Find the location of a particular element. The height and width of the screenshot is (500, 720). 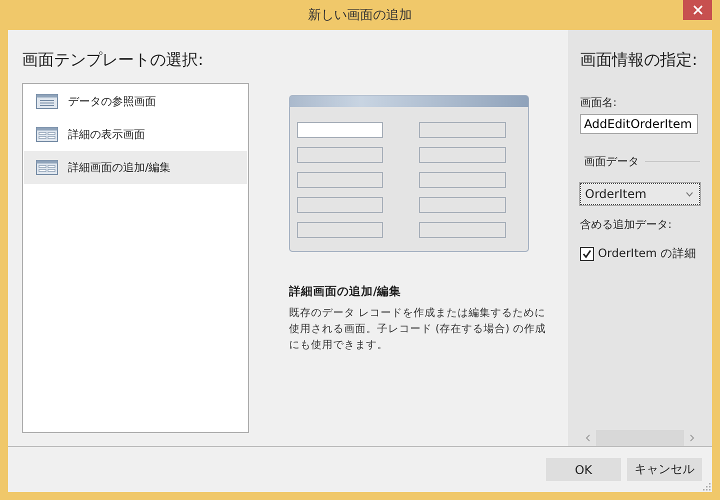

screen-name-field: AddEditOrderItem is located at coordinates (639, 124).